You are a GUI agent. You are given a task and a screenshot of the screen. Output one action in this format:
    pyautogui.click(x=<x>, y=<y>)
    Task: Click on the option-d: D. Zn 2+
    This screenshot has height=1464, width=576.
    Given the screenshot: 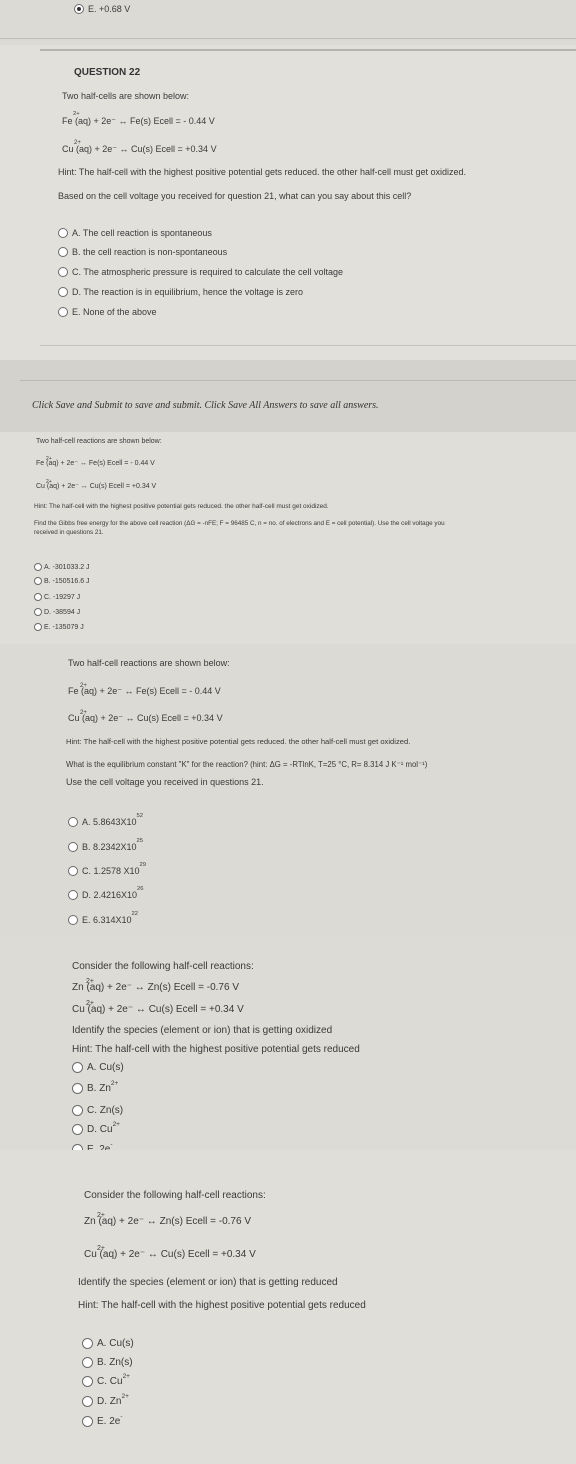 What is the action you would take?
    pyautogui.click(x=105, y=1400)
    